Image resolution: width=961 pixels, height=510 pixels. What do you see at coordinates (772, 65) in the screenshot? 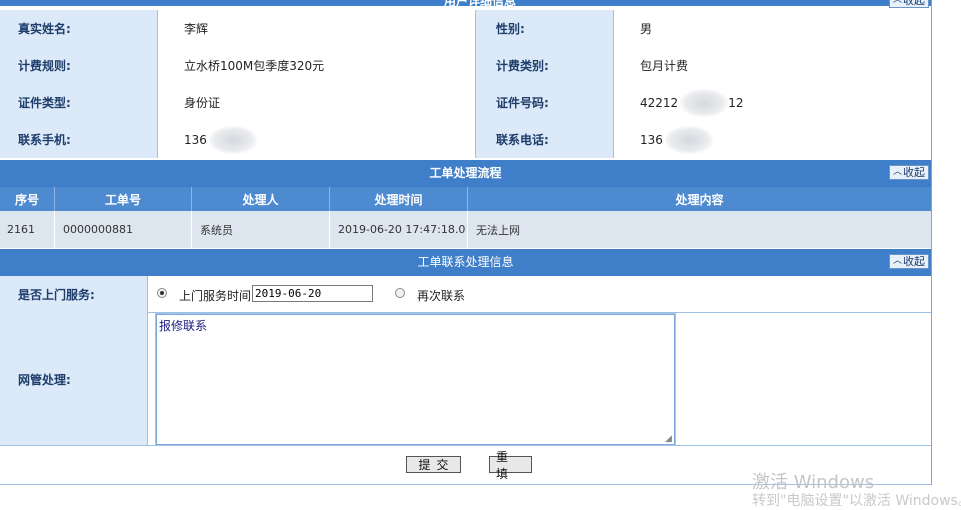
I see `value-billing-type: 包月计费` at bounding box center [772, 65].